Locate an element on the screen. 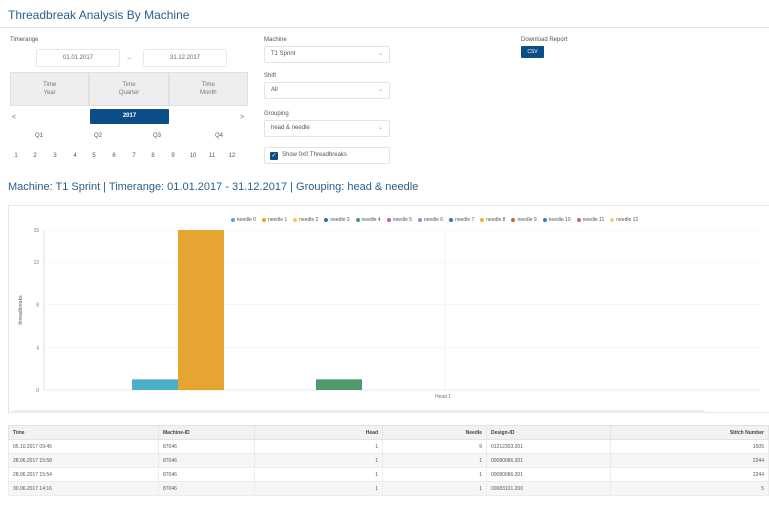 The height and width of the screenshot is (516, 769). y-tick-label: 0 is located at coordinates (37, 391).